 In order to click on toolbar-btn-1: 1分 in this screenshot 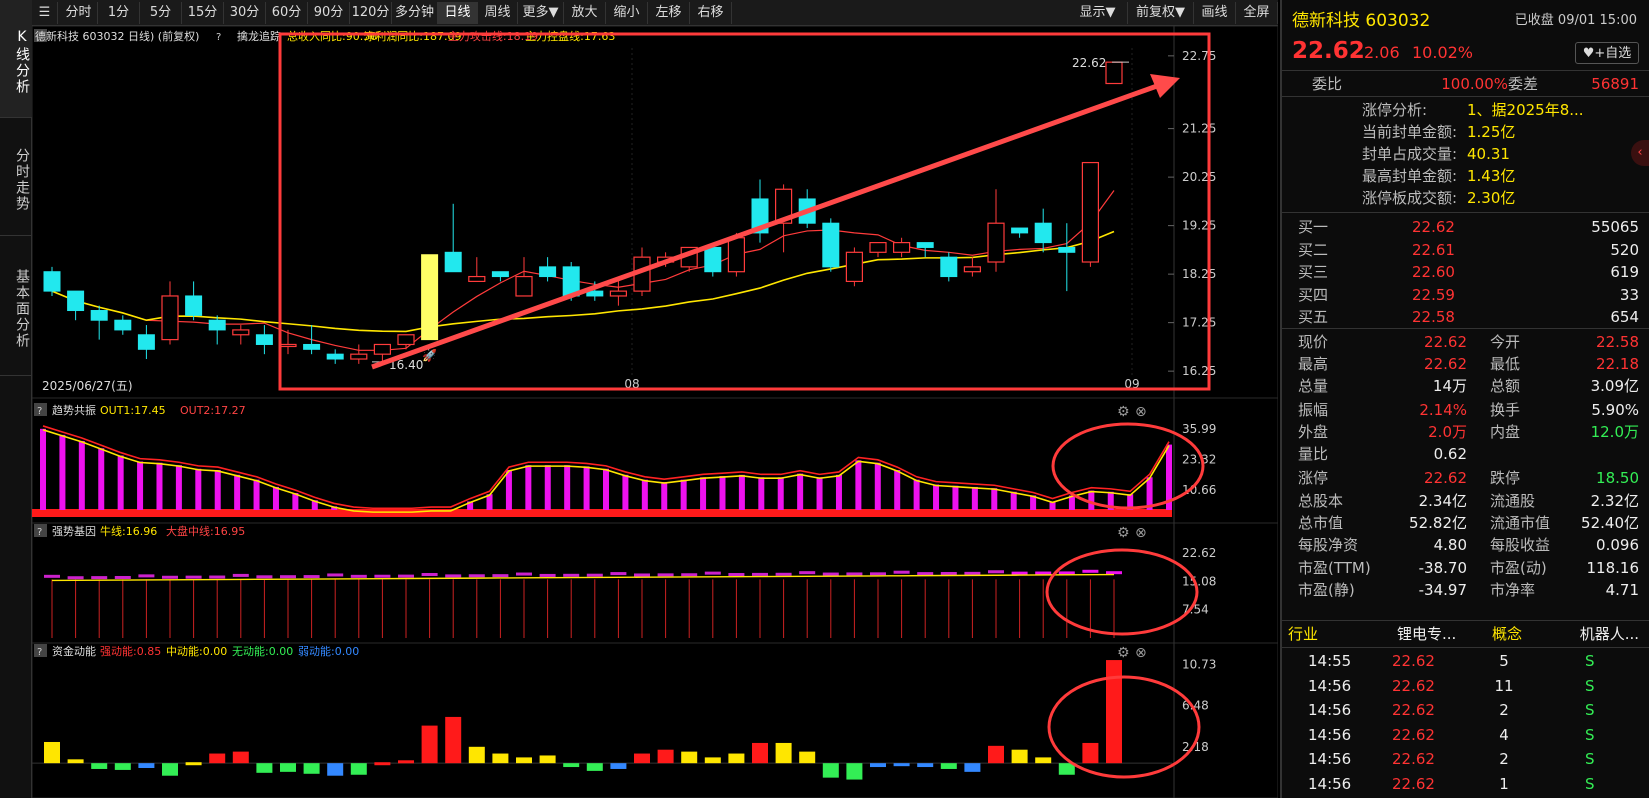, I will do `click(119, 13)`.